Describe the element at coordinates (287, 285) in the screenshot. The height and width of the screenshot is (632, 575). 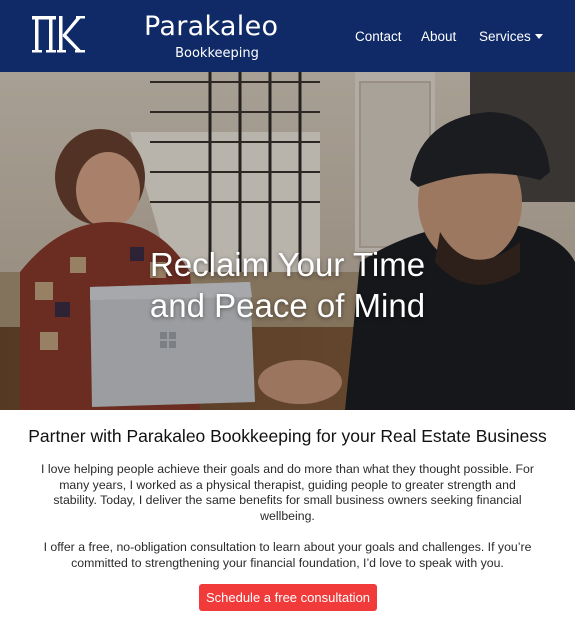
I see `hero-heading: Reclaim Your Time and Peace of Mind` at that location.